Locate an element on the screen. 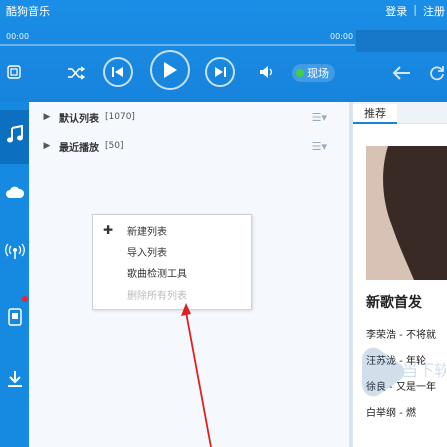  refresh-icon is located at coordinates (437, 73).